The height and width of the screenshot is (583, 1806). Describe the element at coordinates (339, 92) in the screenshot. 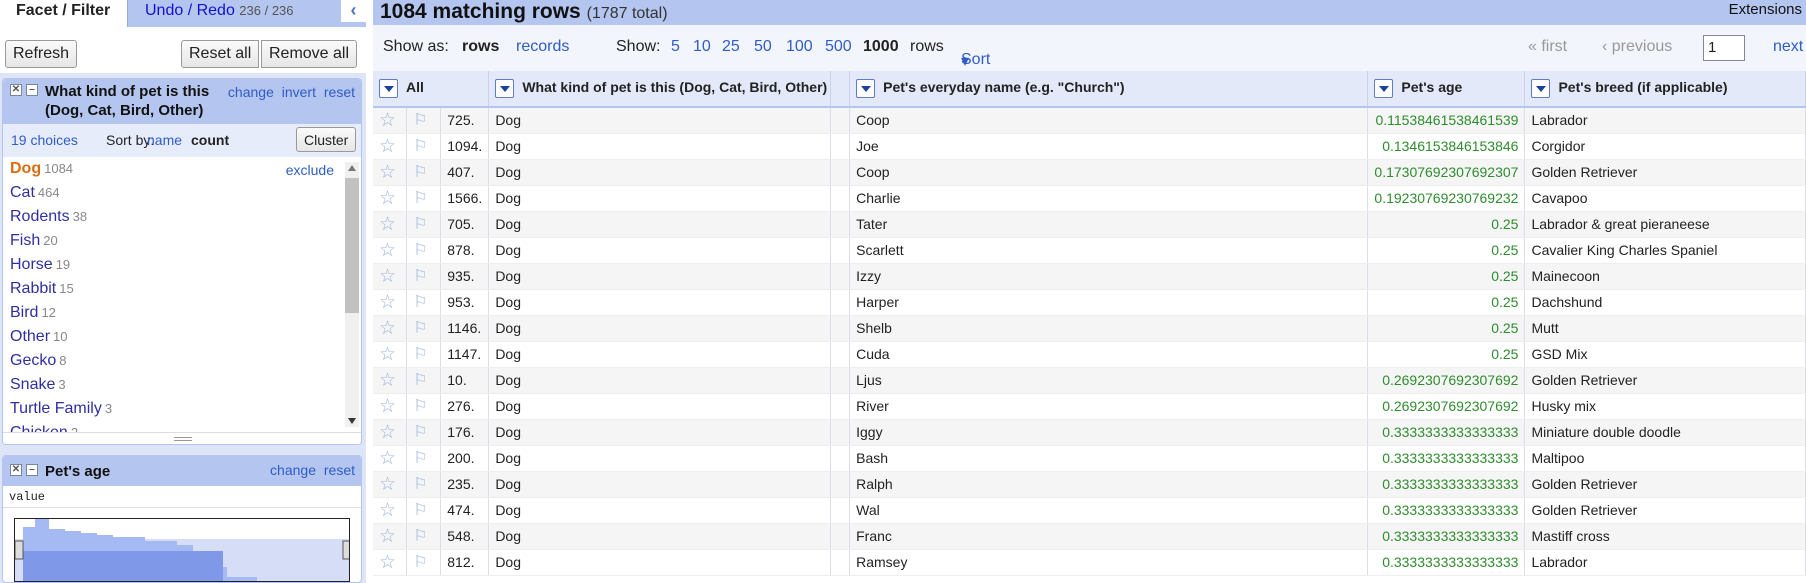

I see `facet-reset-link: reset` at that location.